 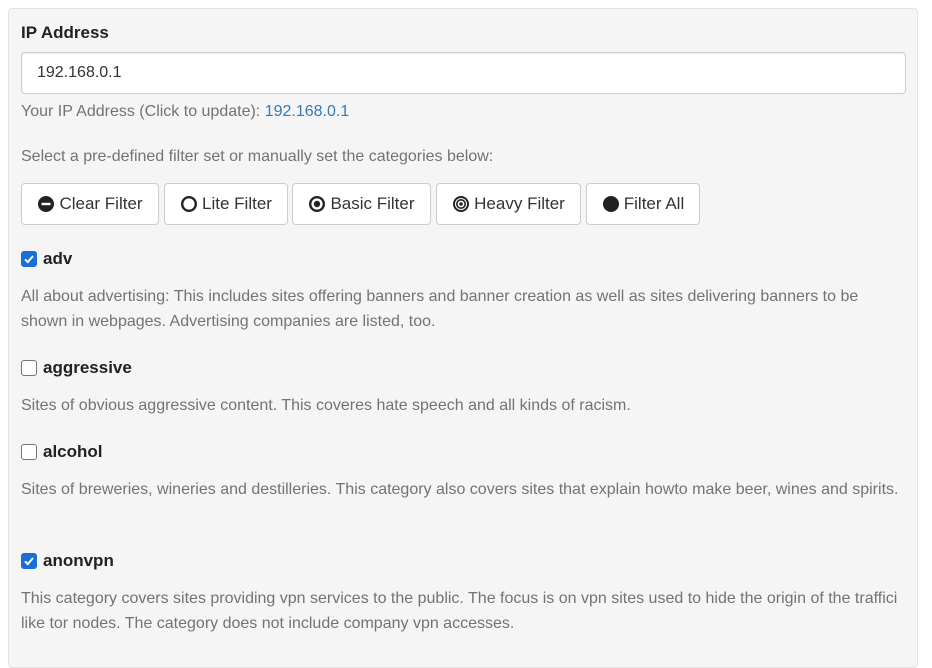 I want to click on category-aggressive: aggressive, so click(x=76, y=368).